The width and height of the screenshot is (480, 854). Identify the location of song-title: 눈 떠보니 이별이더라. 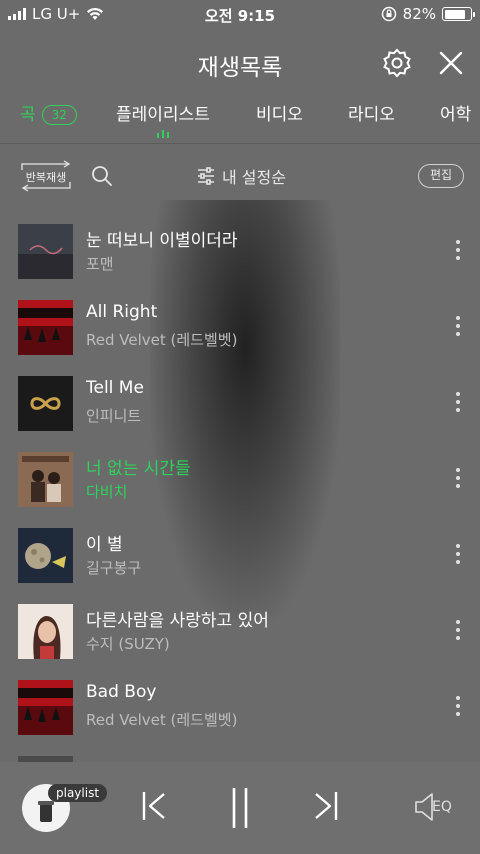
(162, 241).